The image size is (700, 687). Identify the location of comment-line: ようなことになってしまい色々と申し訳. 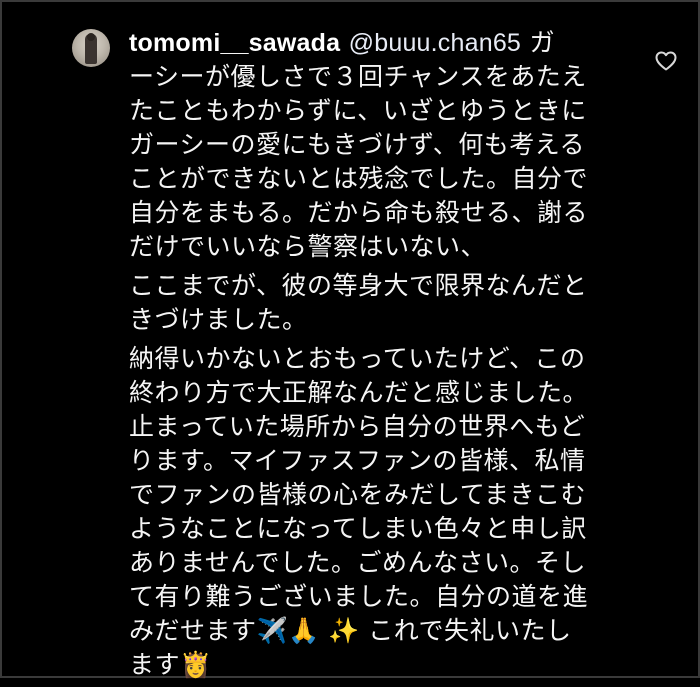
(358, 528).